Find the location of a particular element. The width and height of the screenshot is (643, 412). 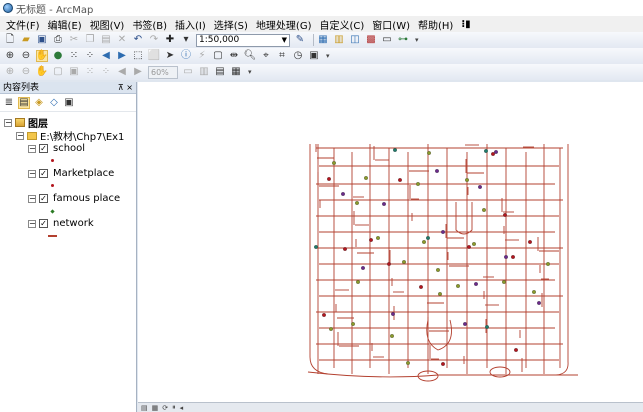

layer-item-marketplace: − ✓ Marketplace is located at coordinates (71, 173).